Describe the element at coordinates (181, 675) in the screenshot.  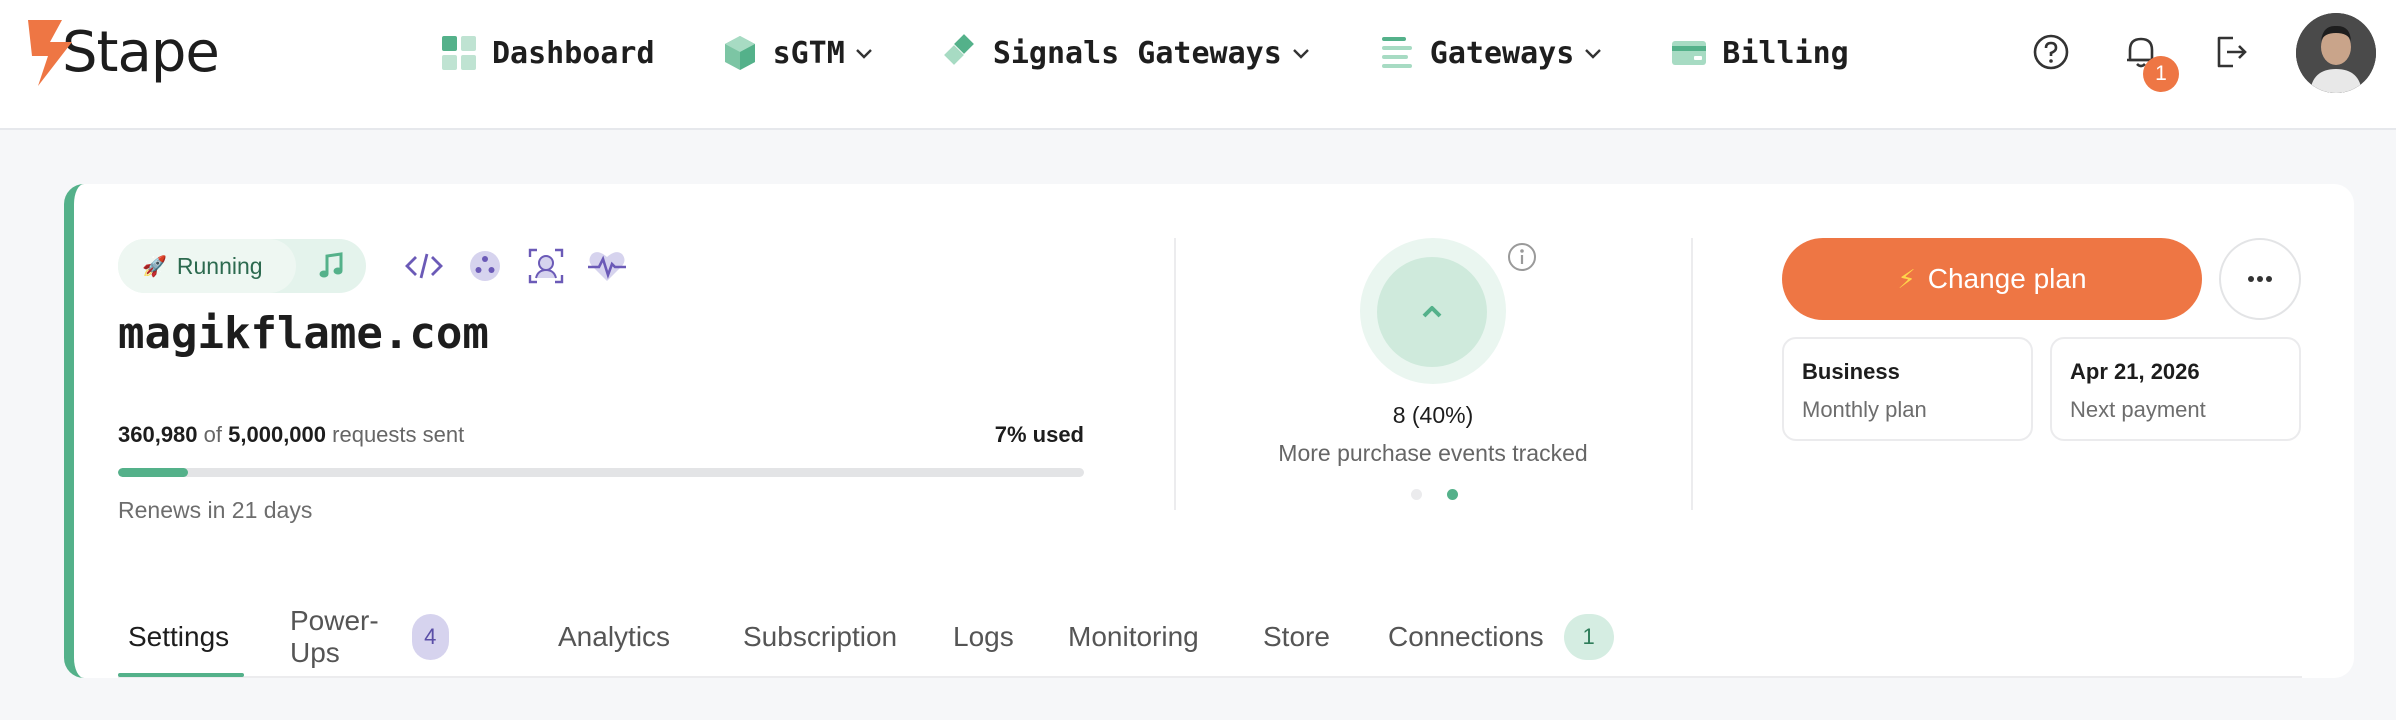
I see `active-tab-indicator` at that location.